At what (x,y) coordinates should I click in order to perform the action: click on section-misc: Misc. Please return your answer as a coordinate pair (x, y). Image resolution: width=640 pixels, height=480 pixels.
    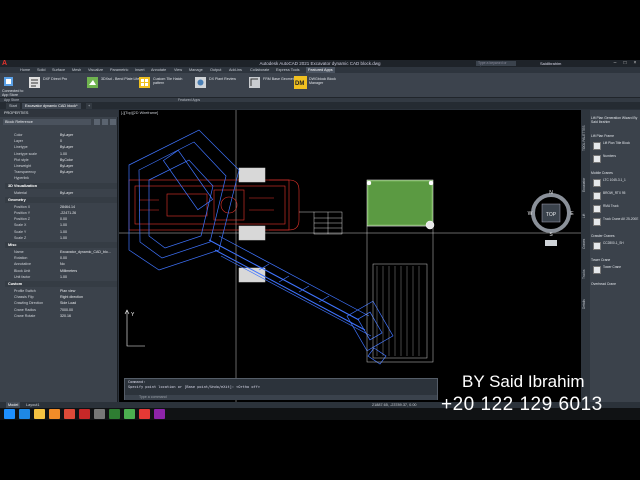
    Looking at the image, I should click on (61, 245).